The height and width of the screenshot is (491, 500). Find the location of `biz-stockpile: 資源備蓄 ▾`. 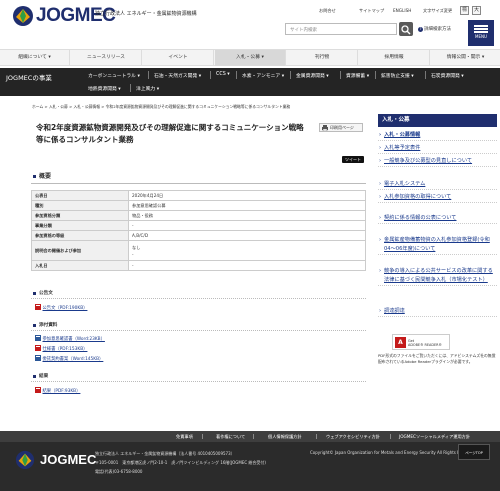

biz-stockpile: 資源備蓄 ▾ is located at coordinates (357, 75).